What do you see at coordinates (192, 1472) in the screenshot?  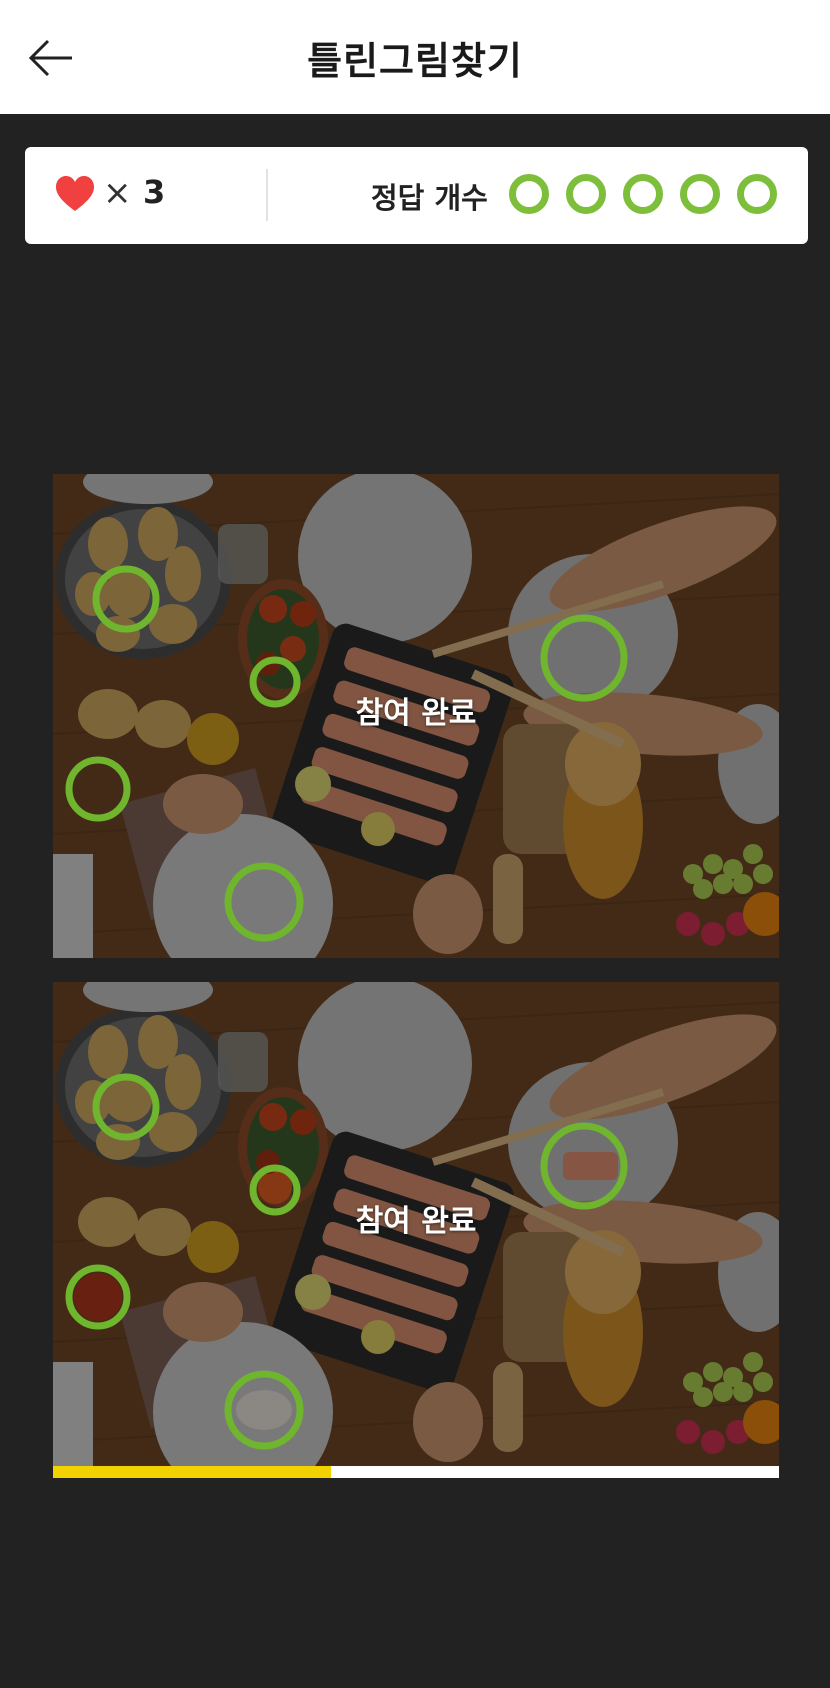 I see `time-progress-fill` at bounding box center [192, 1472].